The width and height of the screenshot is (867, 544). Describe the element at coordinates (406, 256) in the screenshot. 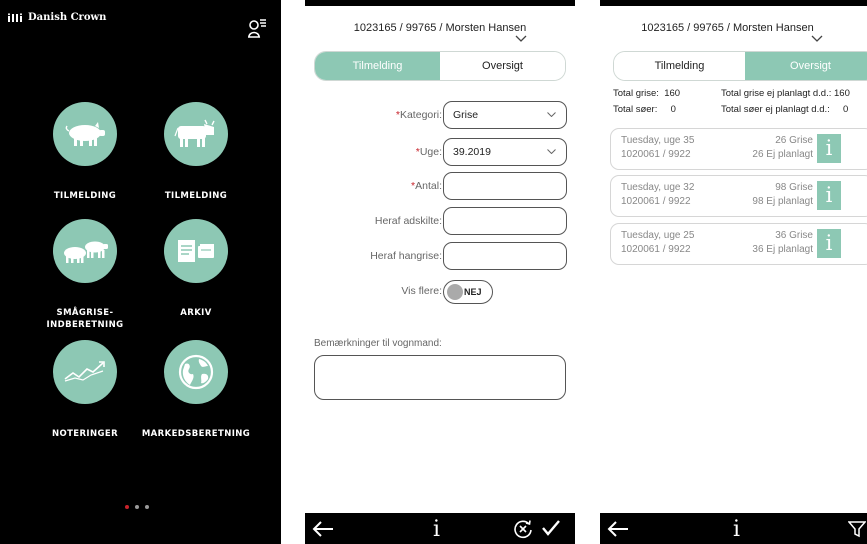

I see `field-label: Heraf hangrise:` at that location.